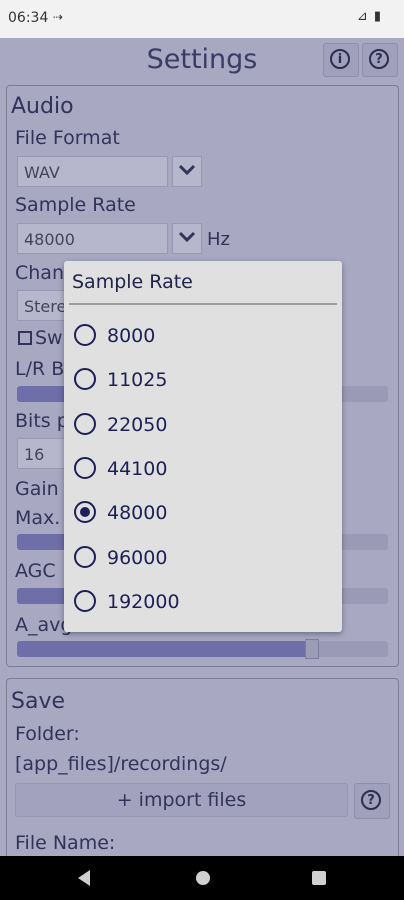  I want to click on a-avg-slider-fill, so click(162, 649).